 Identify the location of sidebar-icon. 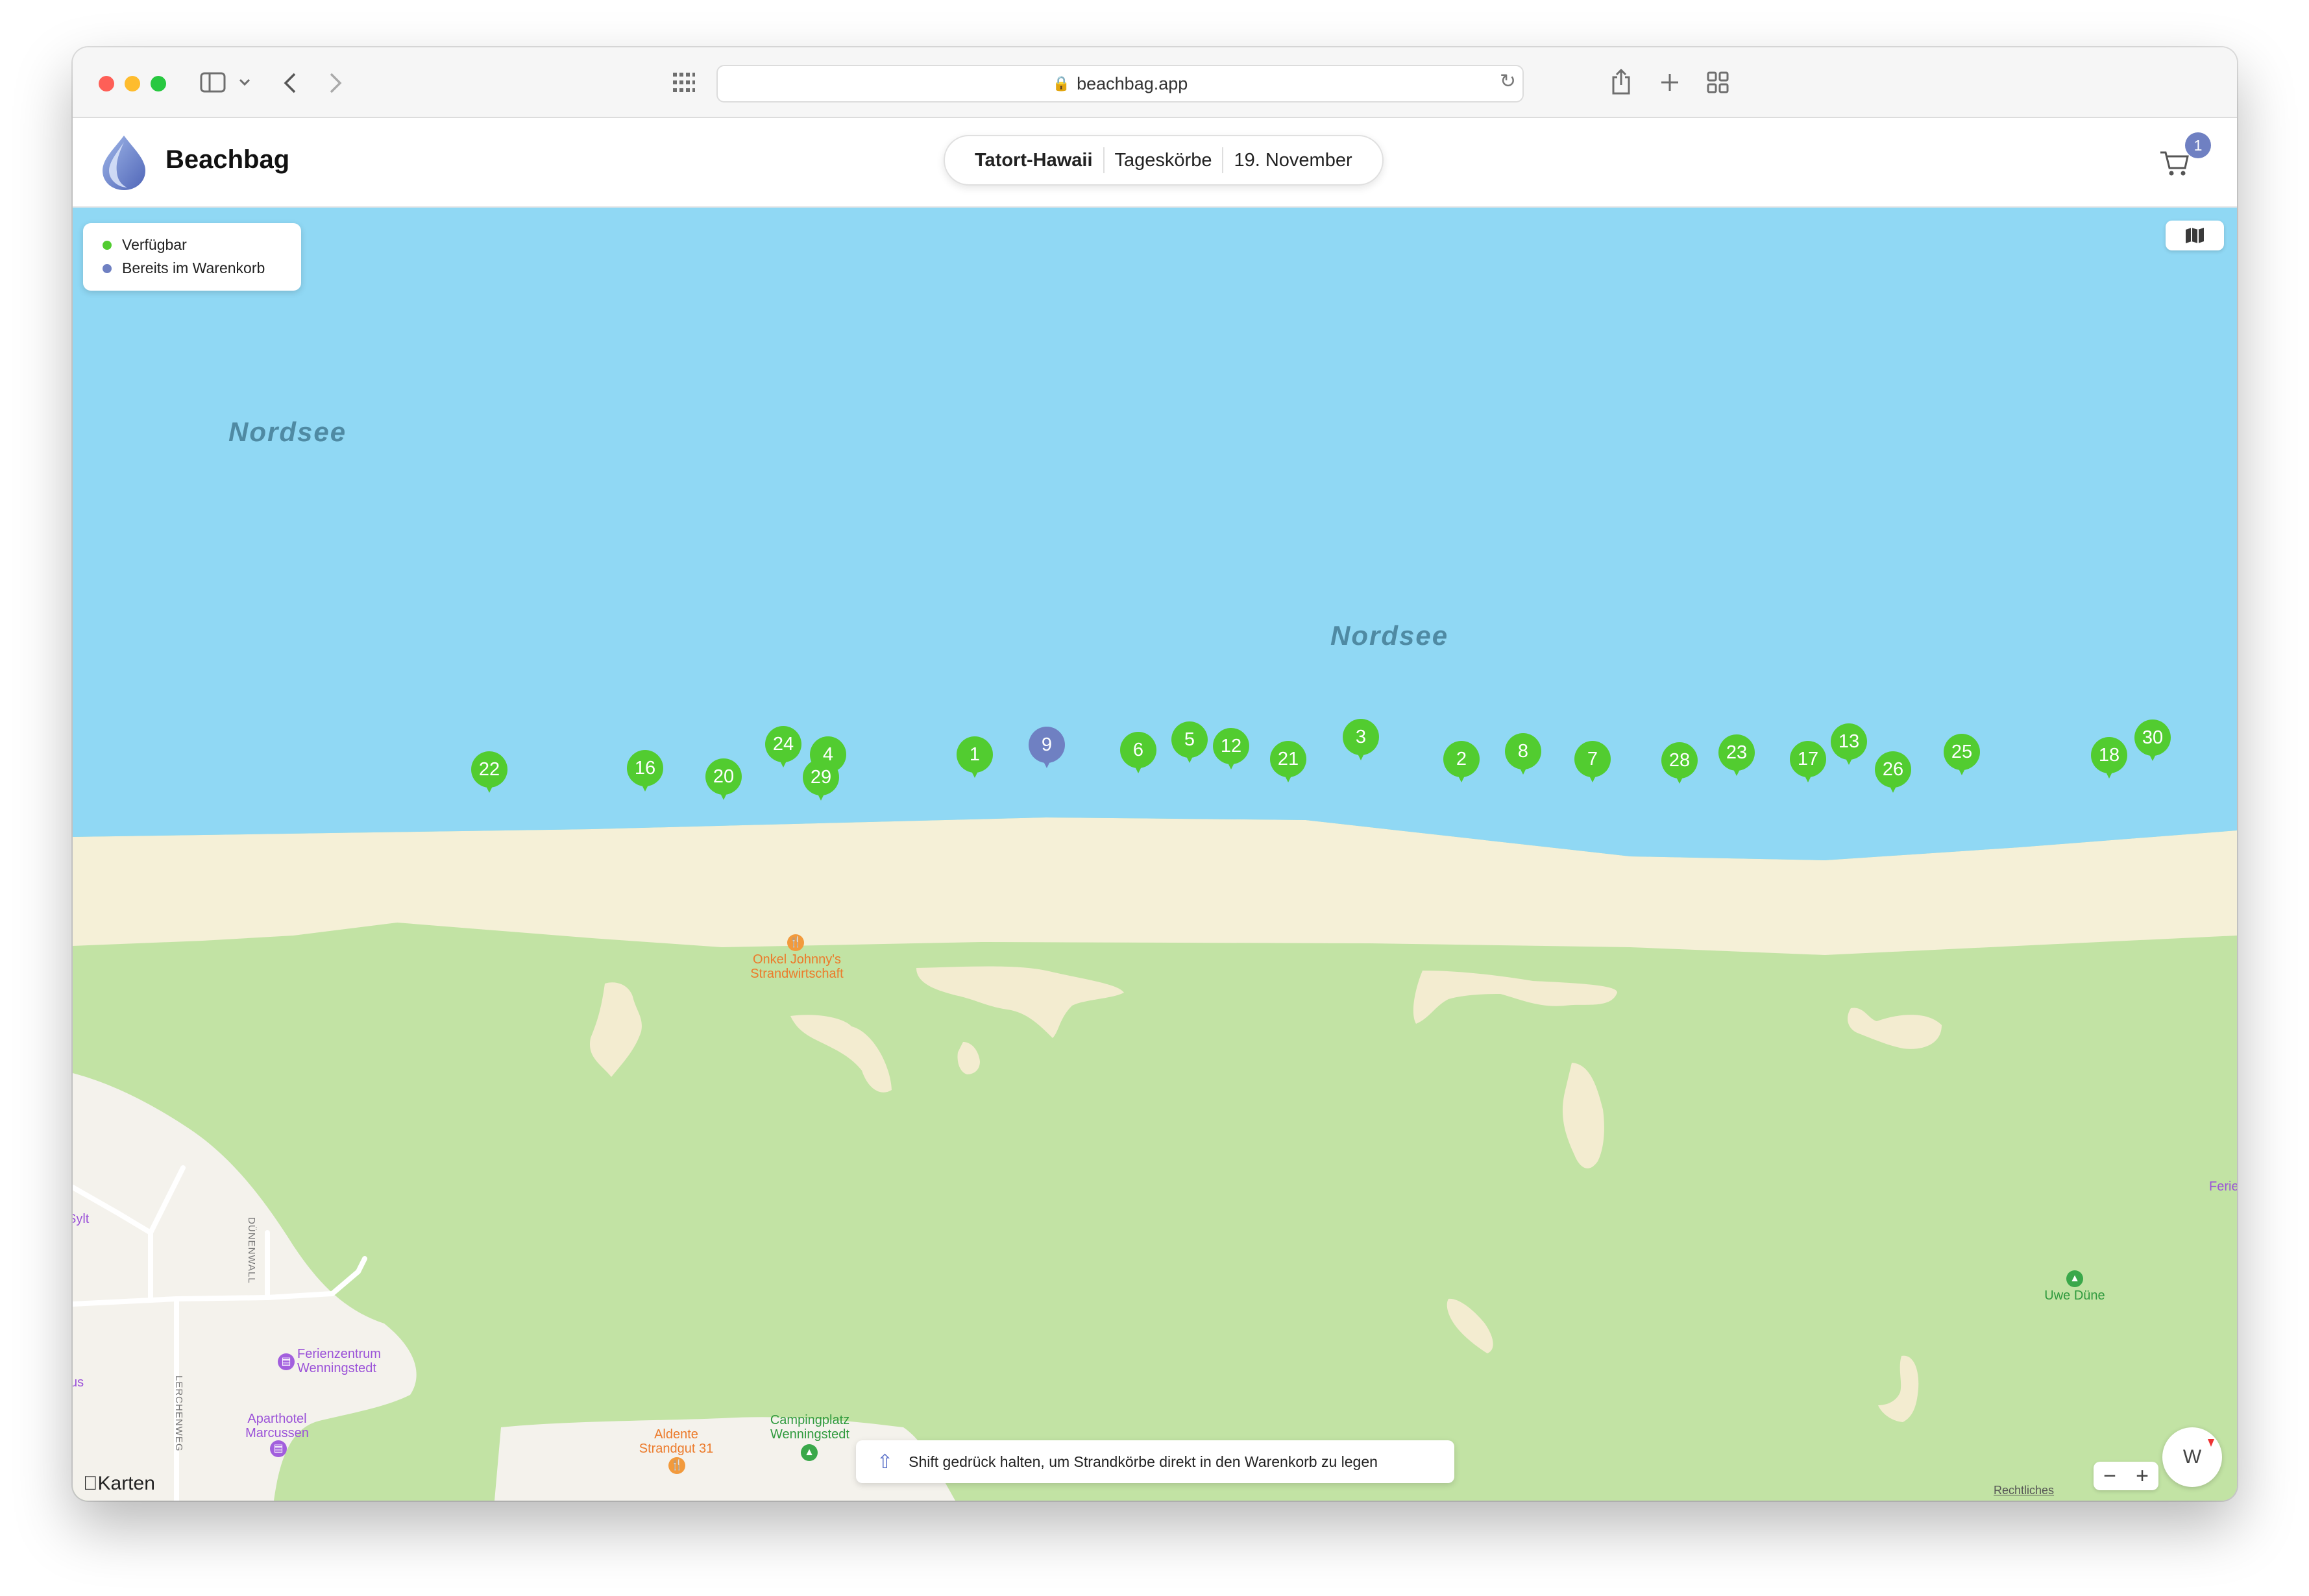
(213, 82).